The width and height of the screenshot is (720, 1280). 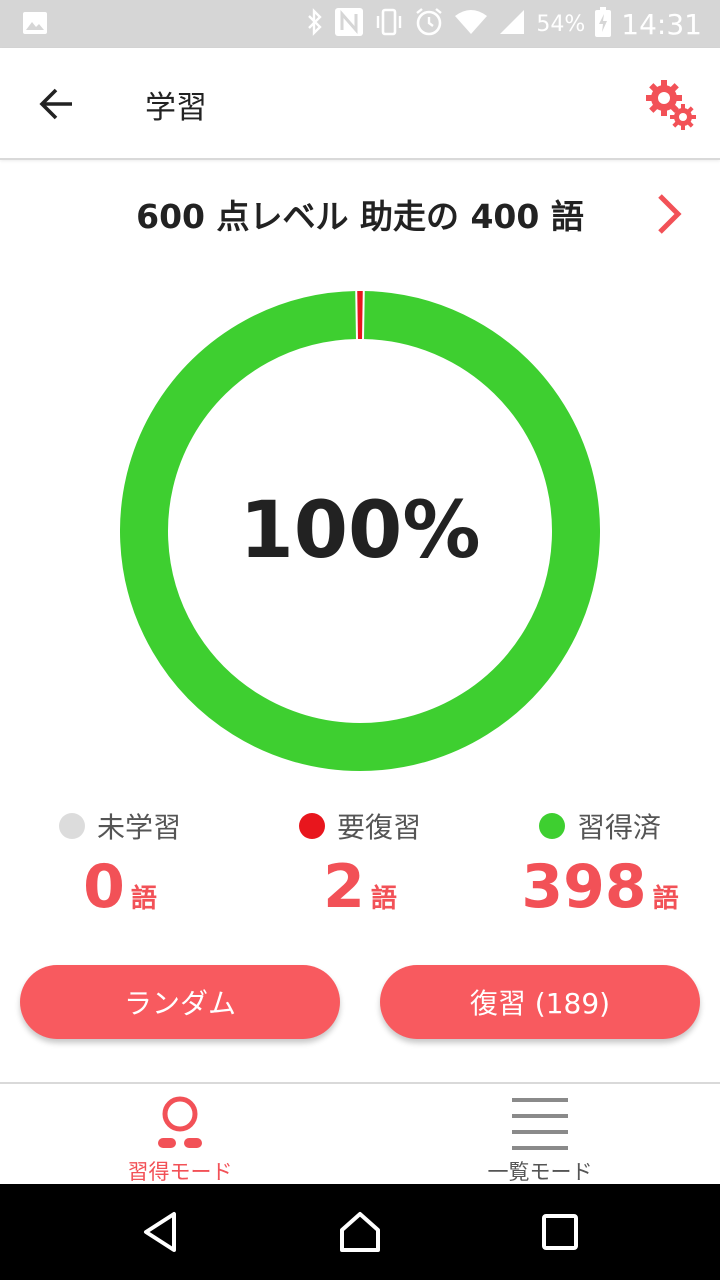 I want to click on arrow-left-icon, so click(x=55, y=104).